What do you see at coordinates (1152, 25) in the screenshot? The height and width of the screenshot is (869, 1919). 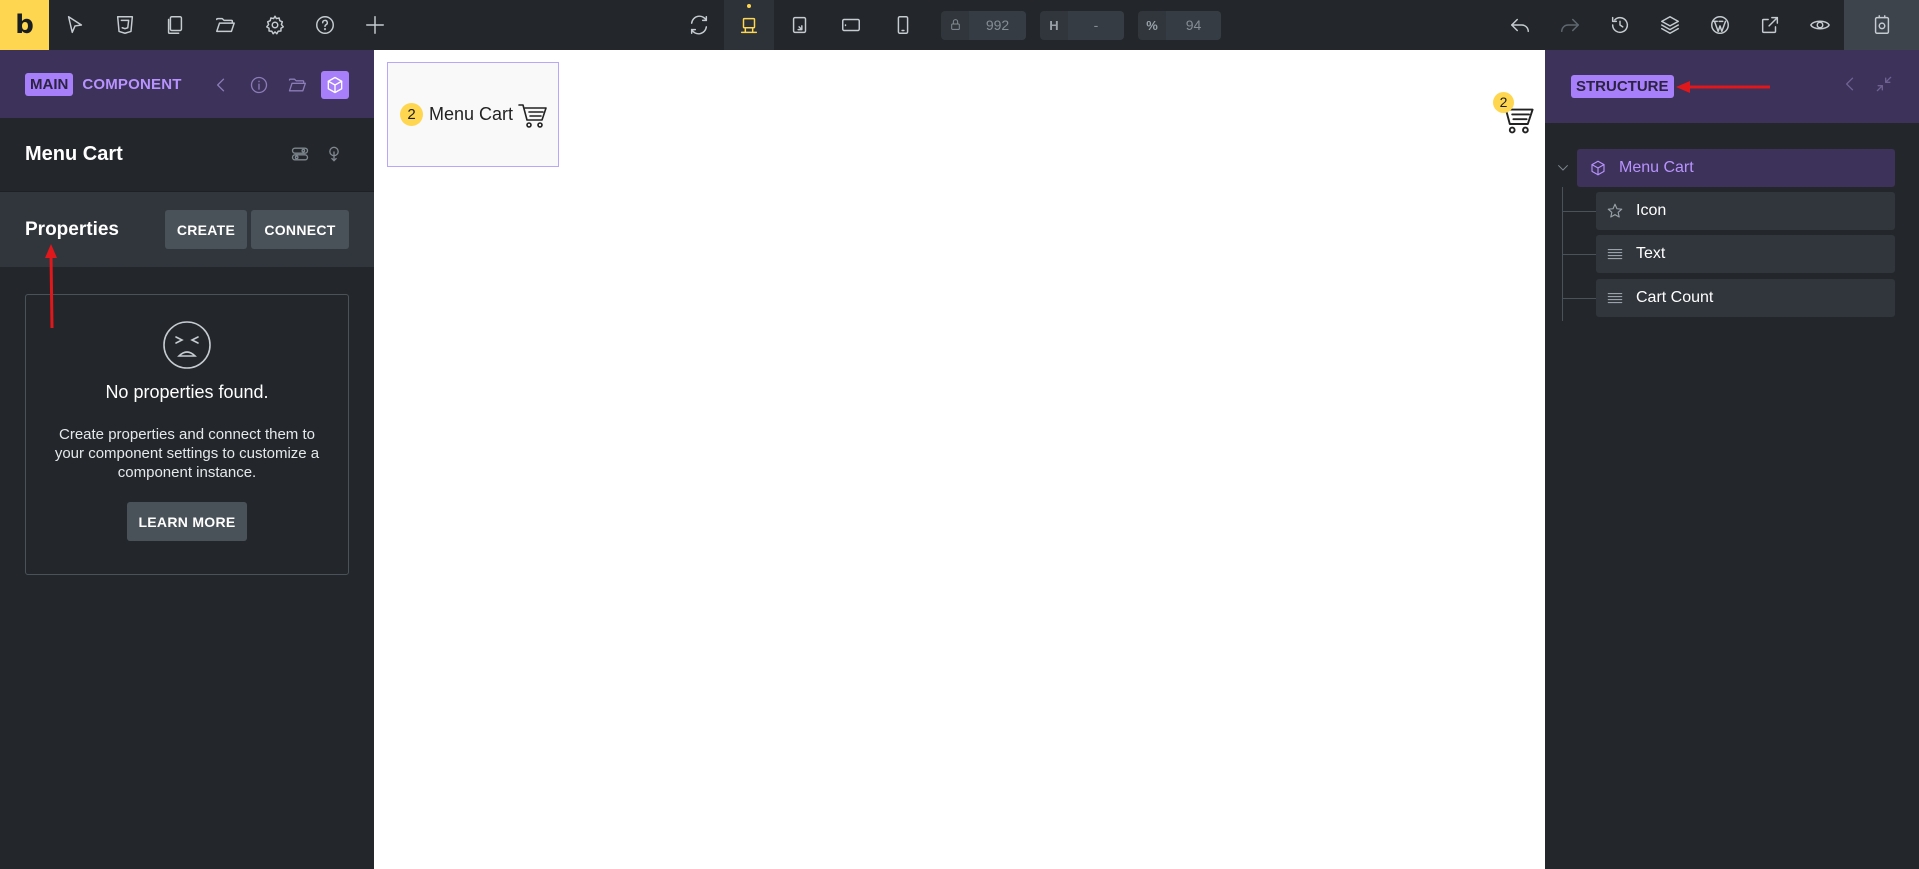 I see `zoom-label: %` at bounding box center [1152, 25].